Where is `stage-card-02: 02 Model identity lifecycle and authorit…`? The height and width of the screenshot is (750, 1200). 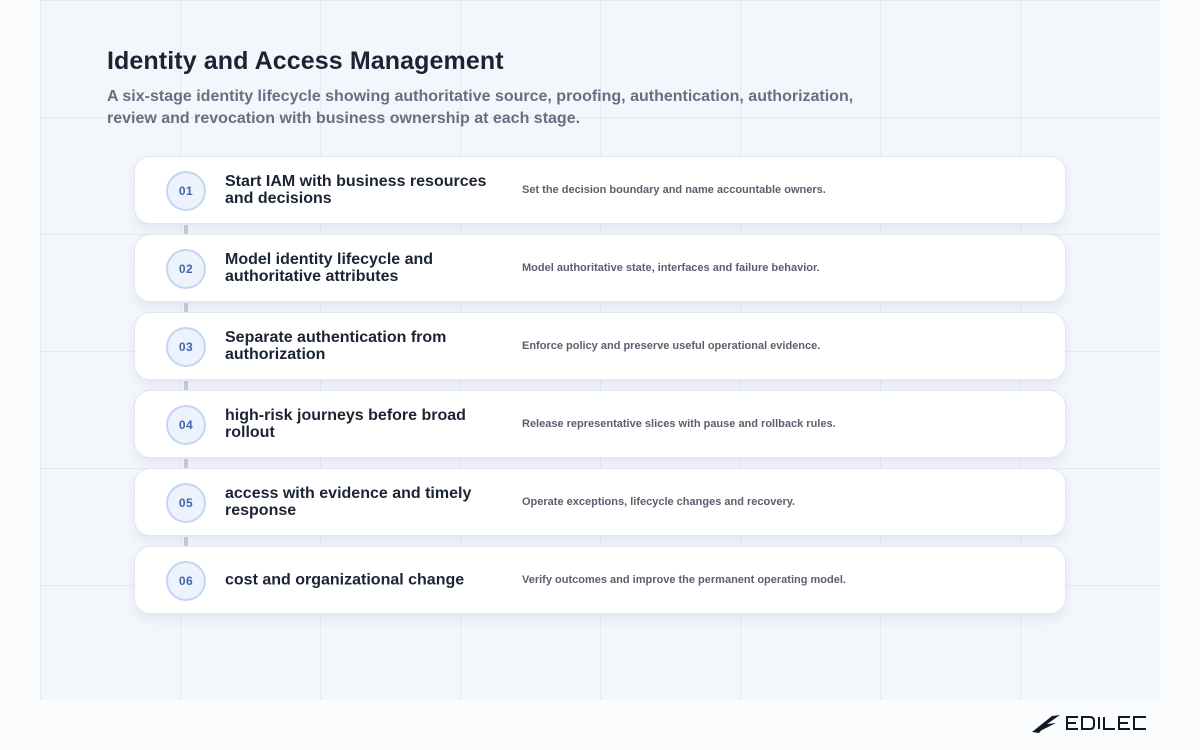 stage-card-02: 02 Model identity lifecycle and authorit… is located at coordinates (600, 268).